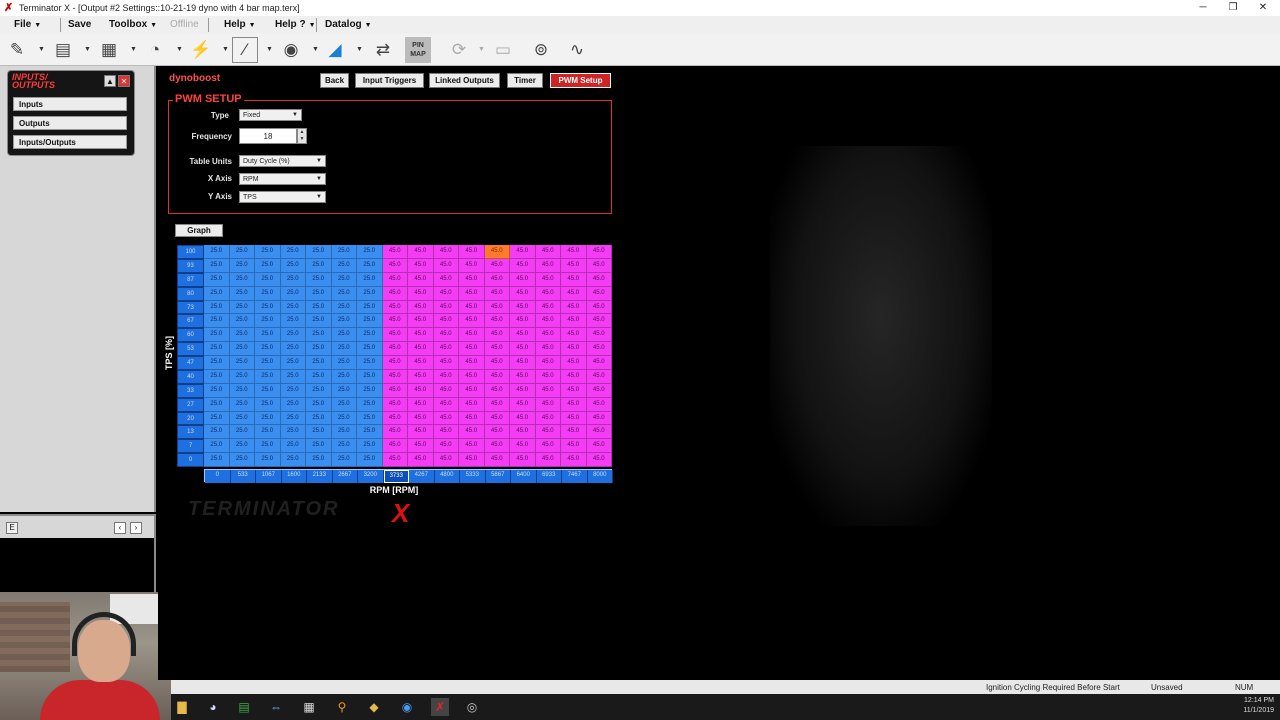 The width and height of the screenshot is (1280, 720). Describe the element at coordinates (422, 476) in the screenshot. I see `rpm-breakpoint: 4267` at that location.